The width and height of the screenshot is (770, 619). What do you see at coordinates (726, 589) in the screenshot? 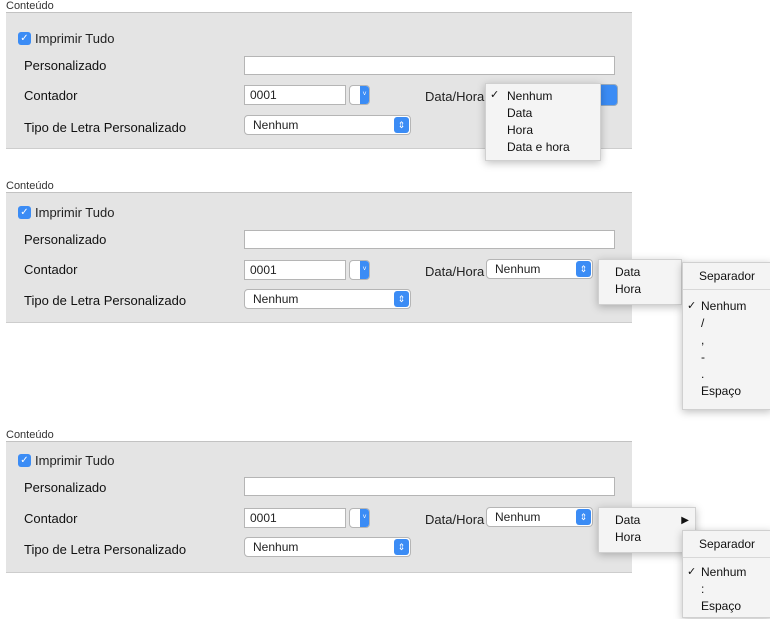
I see `submenu-item-colon: :` at bounding box center [726, 589].